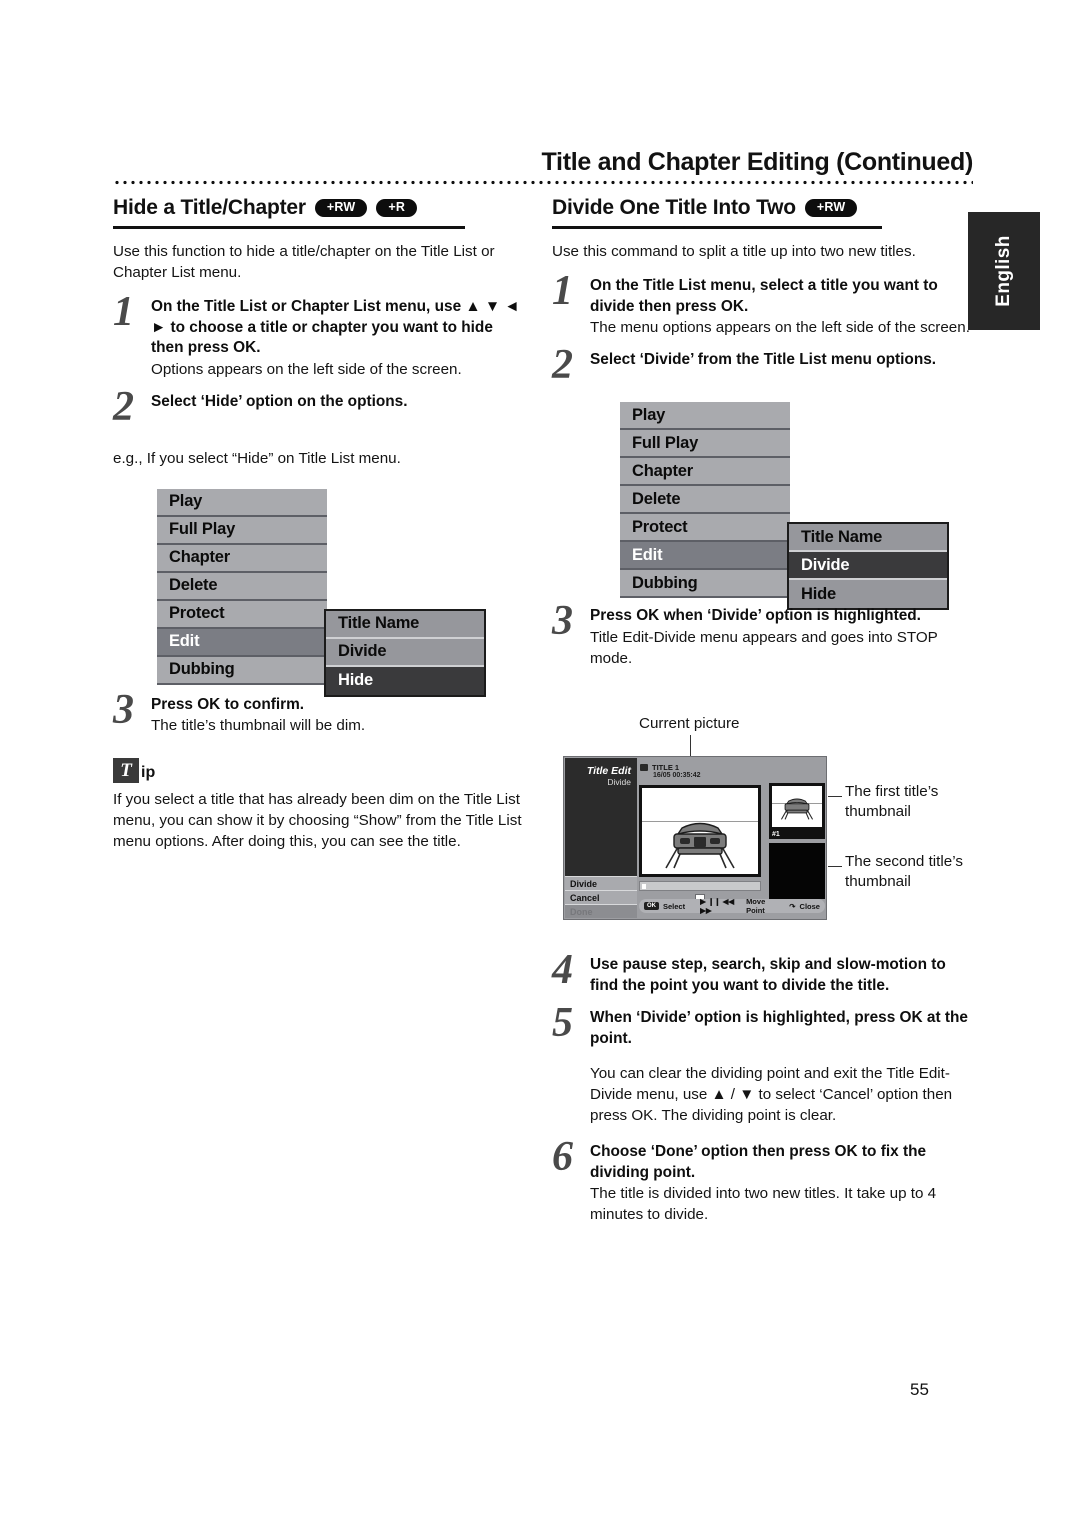  I want to click on step-bold-text: Press OK to confirm., so click(228, 704).